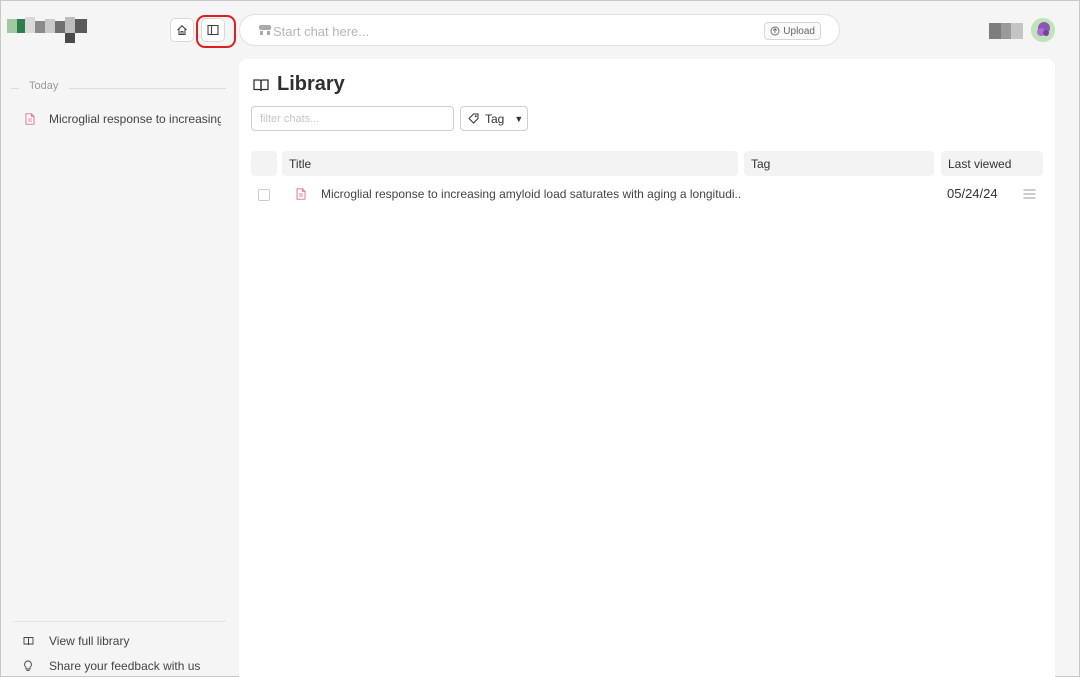 The width and height of the screenshot is (1080, 677). Describe the element at coordinates (503, 31) in the screenshot. I see `chat-input` at that location.